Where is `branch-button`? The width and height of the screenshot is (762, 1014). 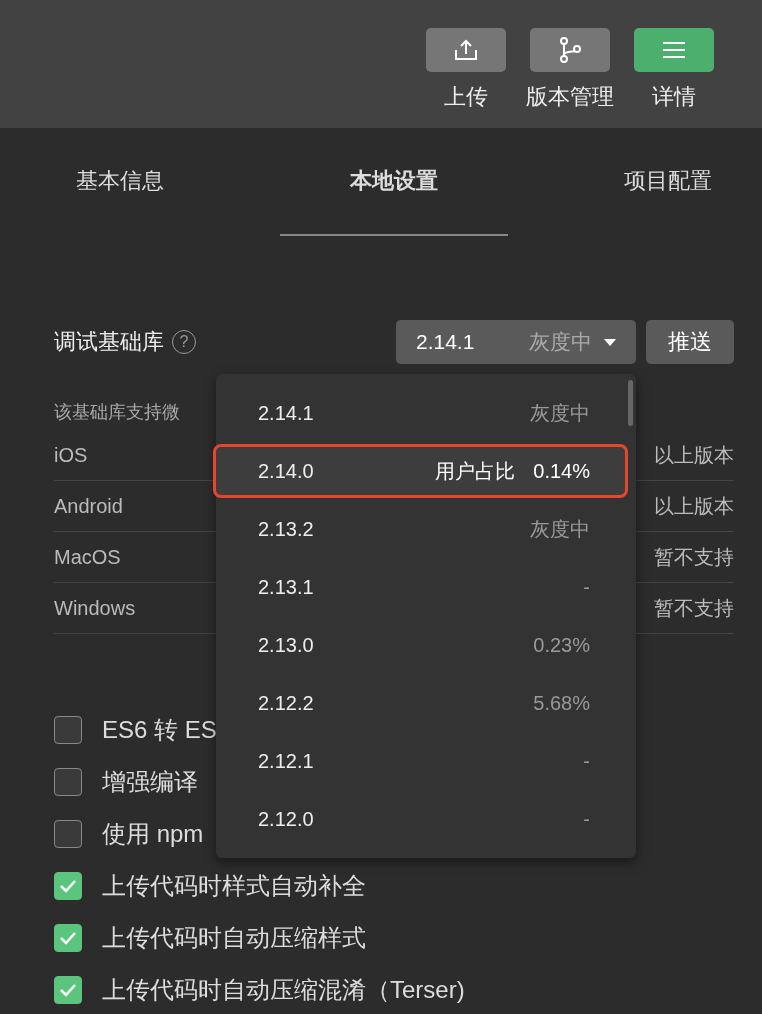
branch-button is located at coordinates (570, 50).